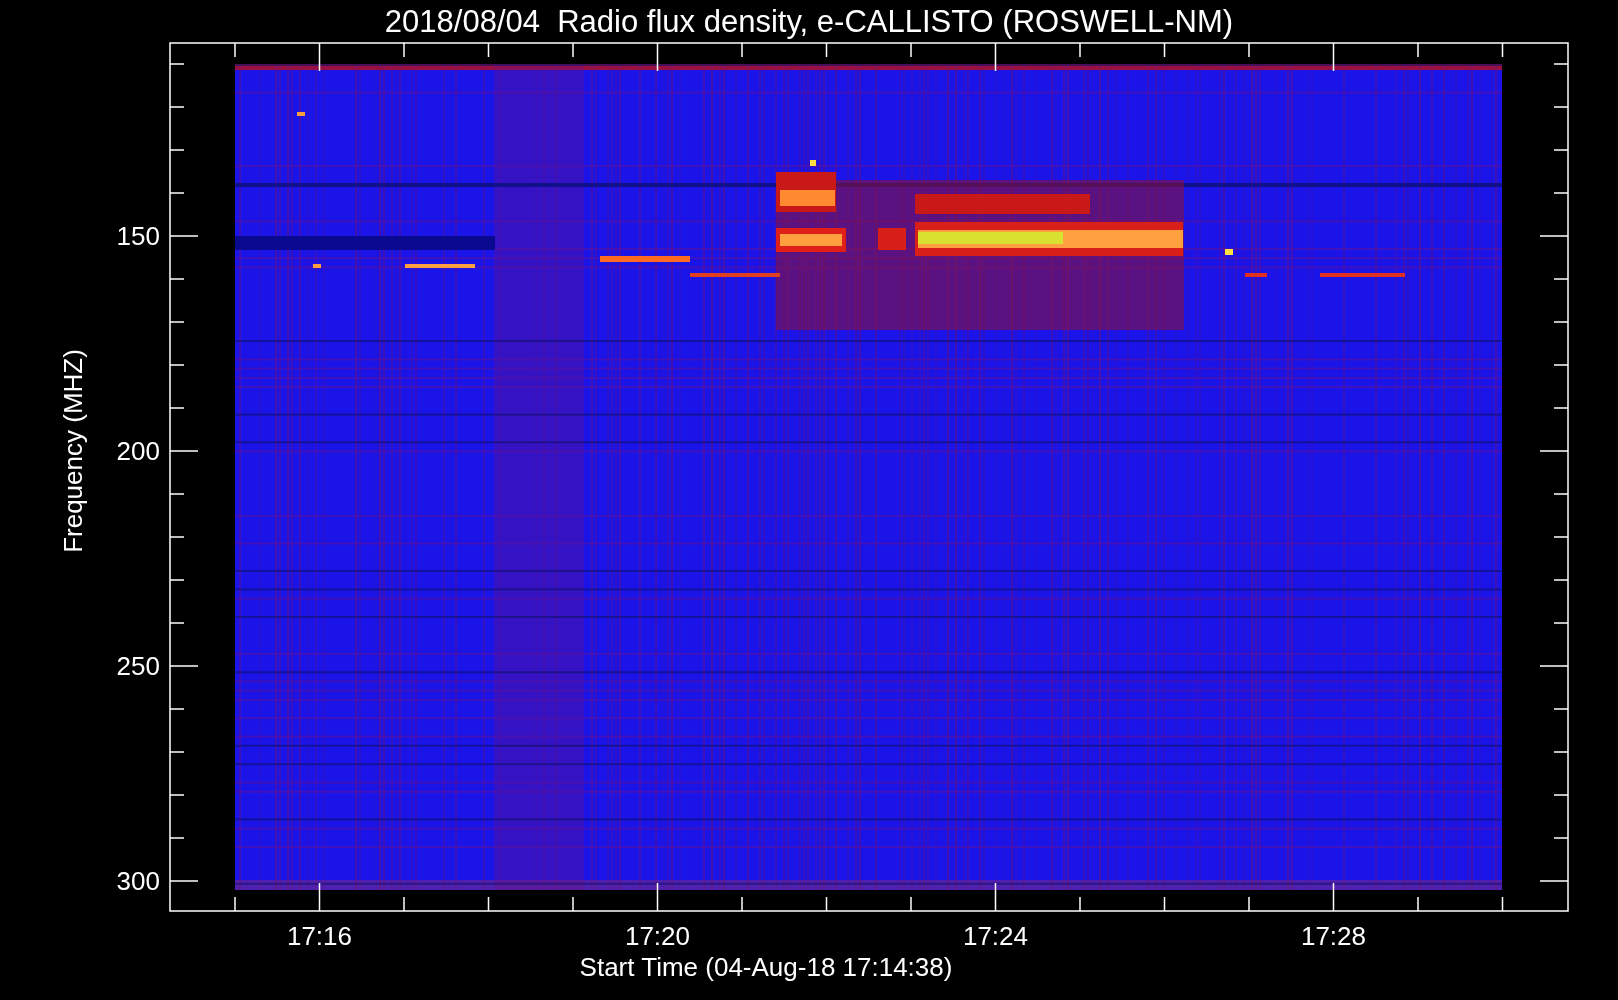  I want to click on x-tick-label: 17:24, so click(995, 936).